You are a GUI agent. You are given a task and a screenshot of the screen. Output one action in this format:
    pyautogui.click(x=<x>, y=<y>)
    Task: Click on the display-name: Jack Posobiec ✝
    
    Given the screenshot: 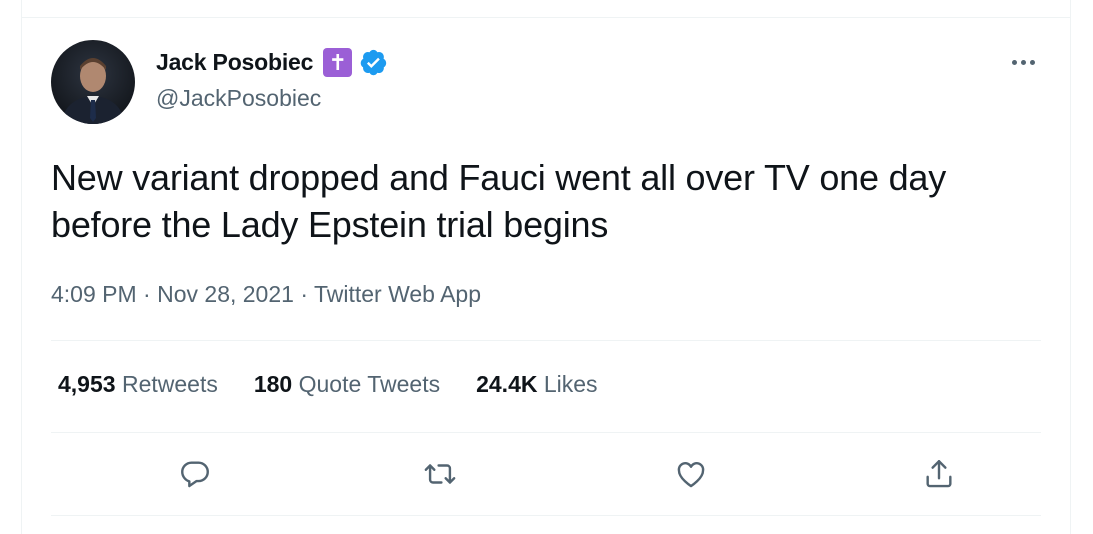 What is the action you would take?
    pyautogui.click(x=272, y=62)
    